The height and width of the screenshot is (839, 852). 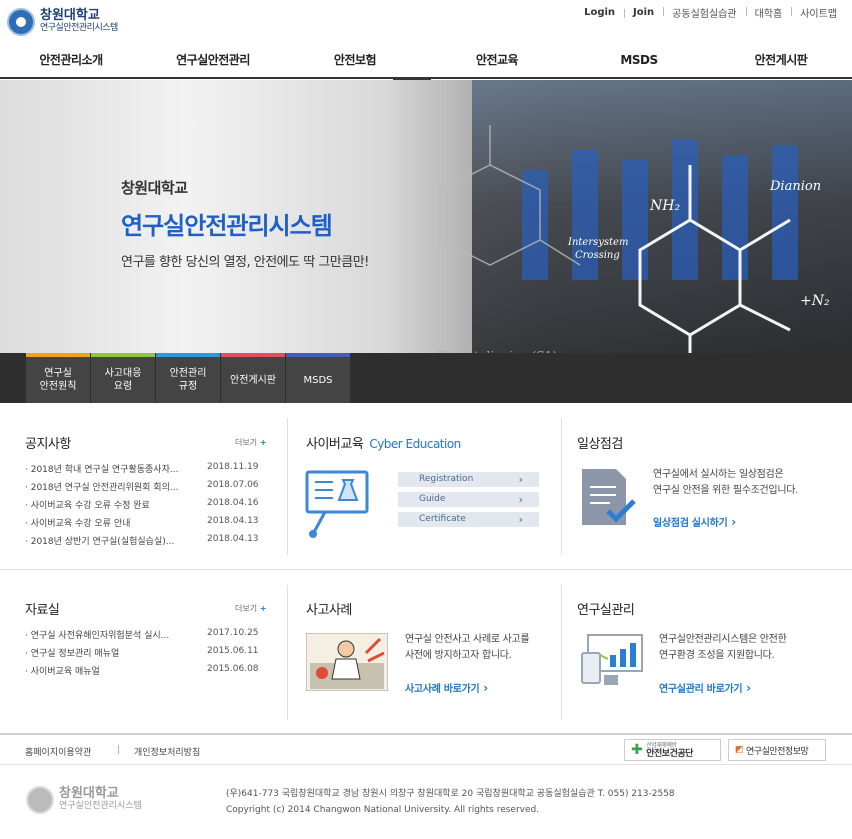 What do you see at coordinates (84, 800) in the screenshot?
I see `footer-logo: 창원대학교 연구실안전관리시스템` at bounding box center [84, 800].